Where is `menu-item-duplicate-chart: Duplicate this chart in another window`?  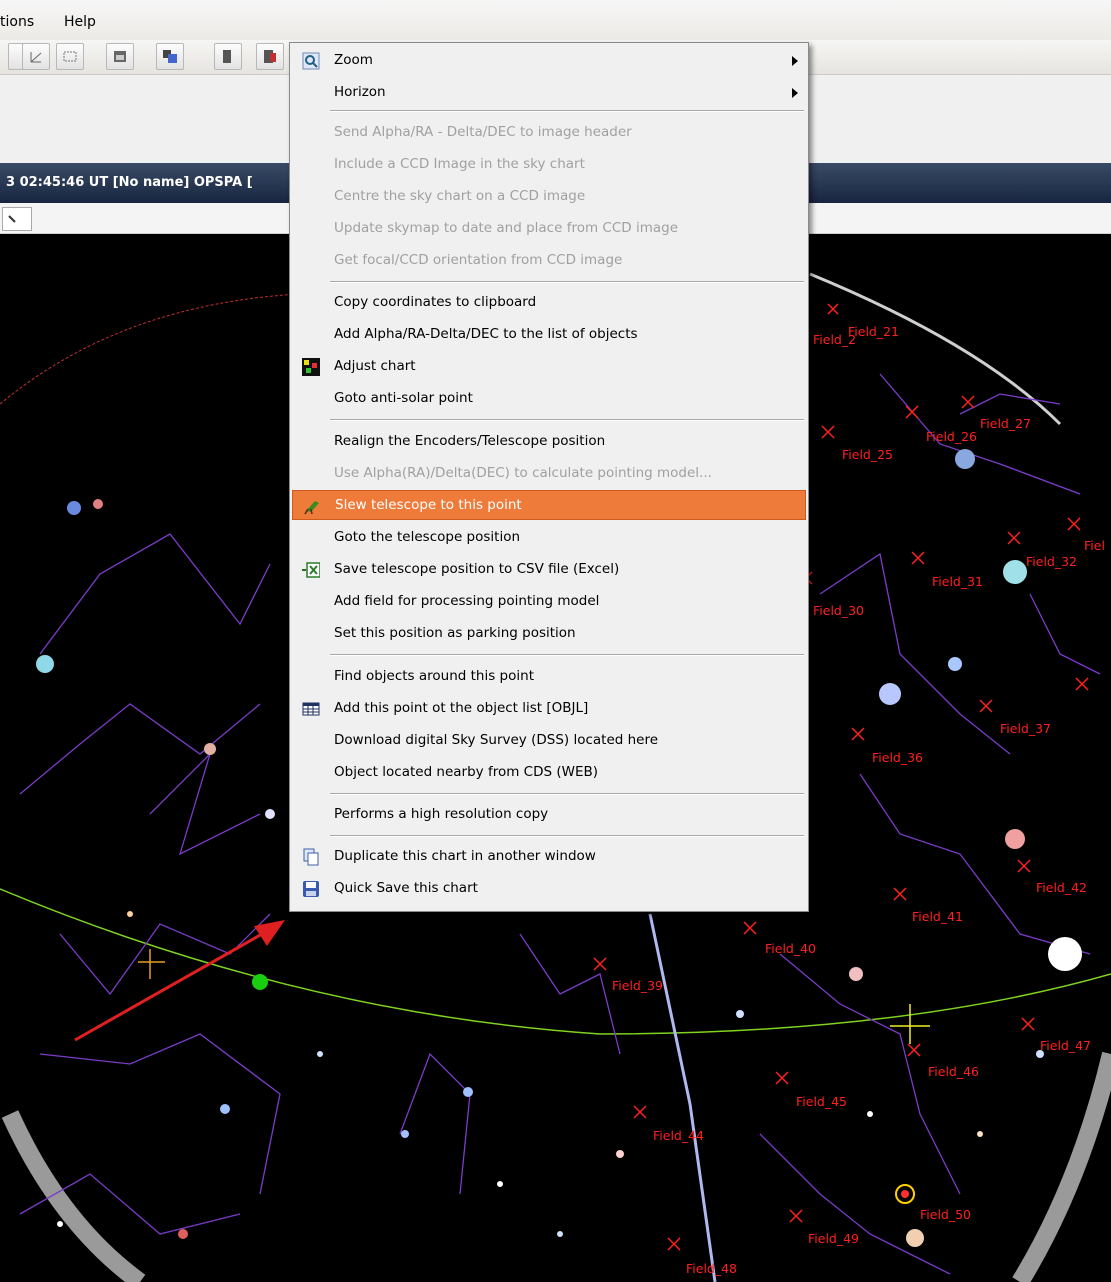
menu-item-duplicate-chart: Duplicate this chart in another window is located at coordinates (549, 857).